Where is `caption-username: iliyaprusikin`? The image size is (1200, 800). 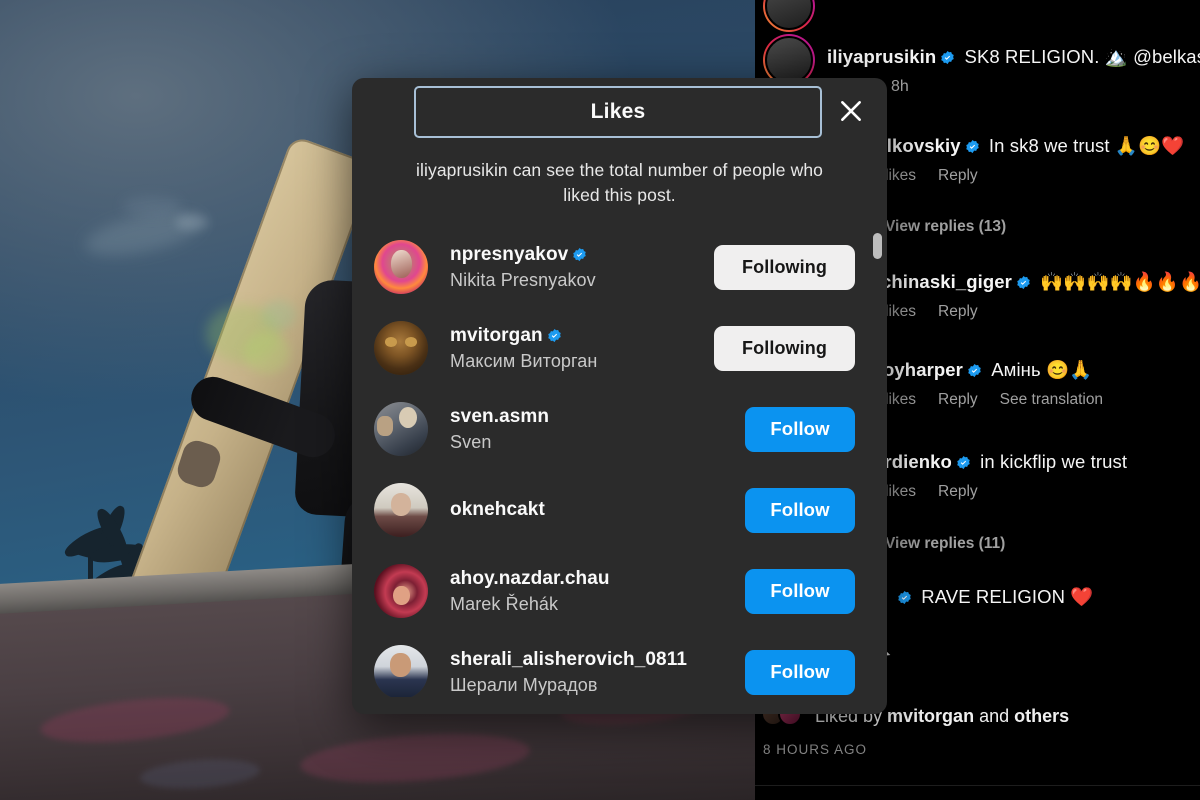
caption-username: iliyaprusikin is located at coordinates (881, 56).